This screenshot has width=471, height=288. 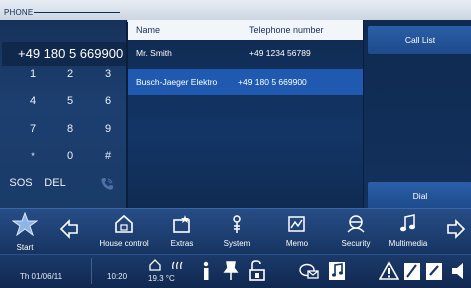 What do you see at coordinates (356, 234) in the screenshot?
I see `nav-security: Security` at bounding box center [356, 234].